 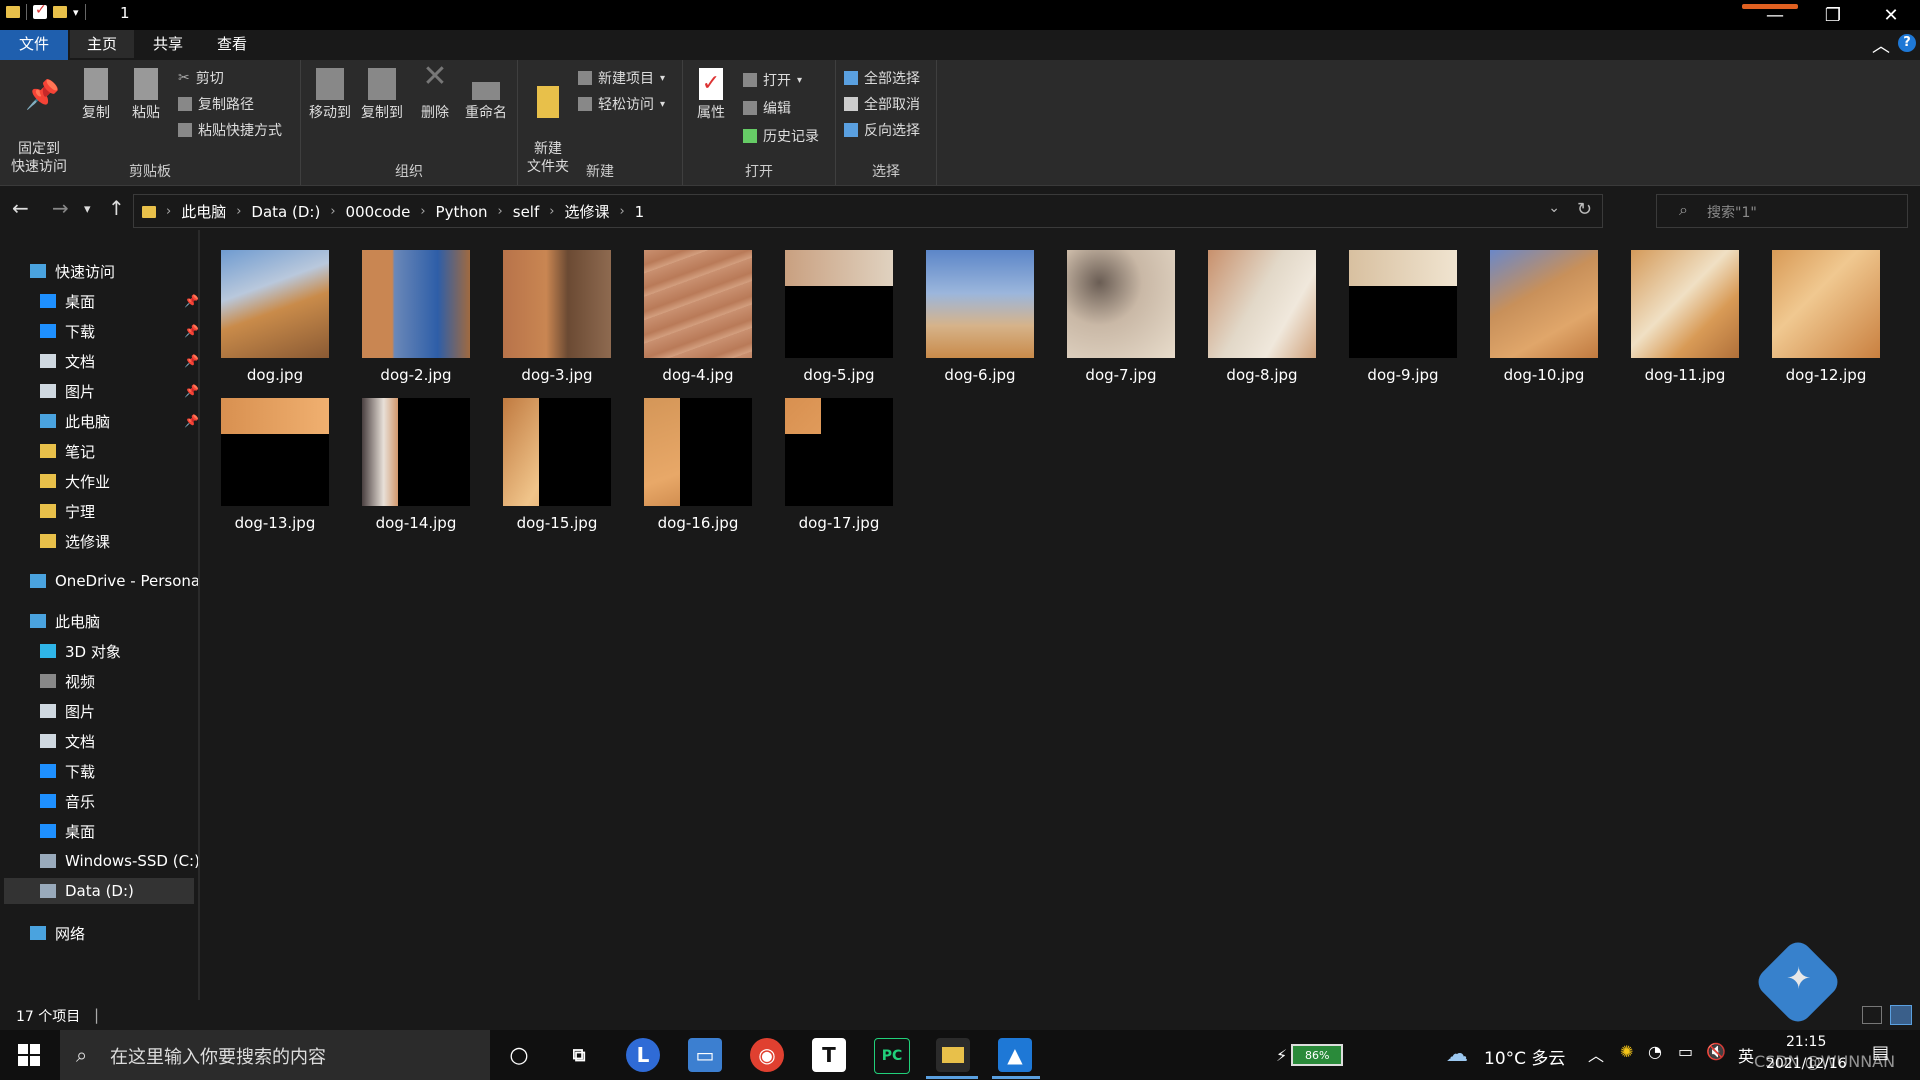 What do you see at coordinates (416, 312) in the screenshot?
I see `file-item: dog-2.jpg` at bounding box center [416, 312].